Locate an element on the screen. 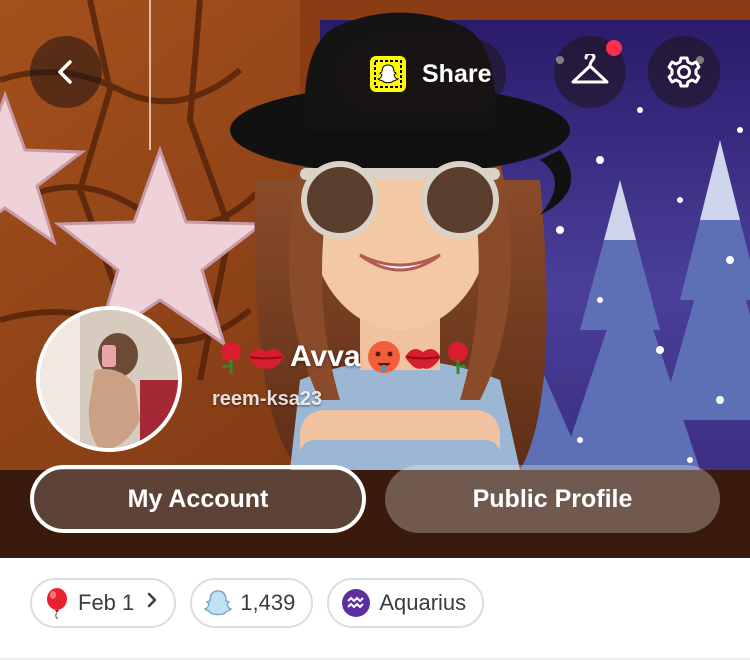 The height and width of the screenshot is (660, 750). settings-button is located at coordinates (684, 72).